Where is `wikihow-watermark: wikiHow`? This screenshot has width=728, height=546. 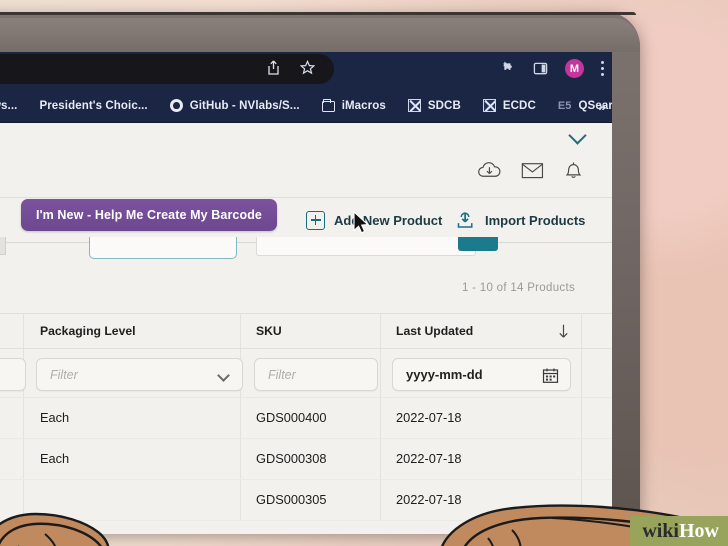 wikihow-watermark: wikiHow is located at coordinates (679, 531).